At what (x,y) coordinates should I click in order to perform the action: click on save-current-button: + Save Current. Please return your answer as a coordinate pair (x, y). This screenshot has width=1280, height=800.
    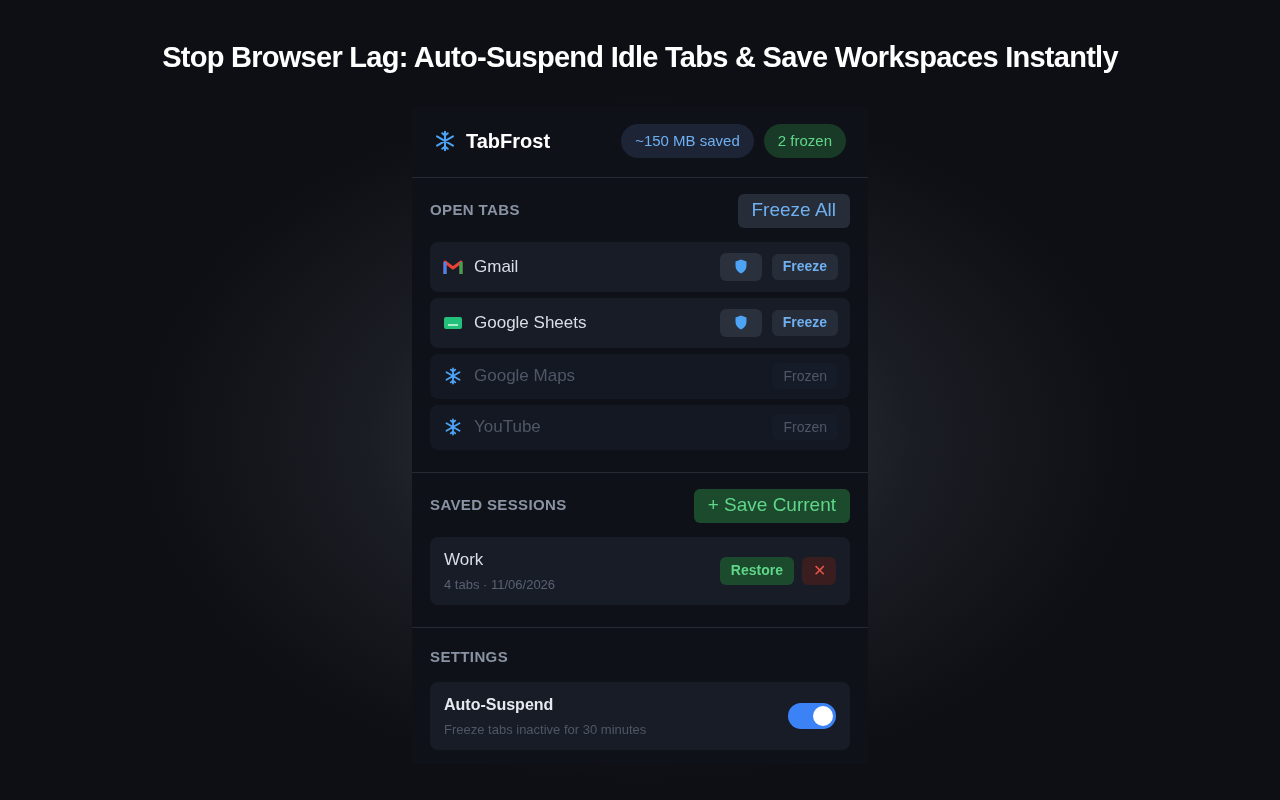
    Looking at the image, I should click on (771, 505).